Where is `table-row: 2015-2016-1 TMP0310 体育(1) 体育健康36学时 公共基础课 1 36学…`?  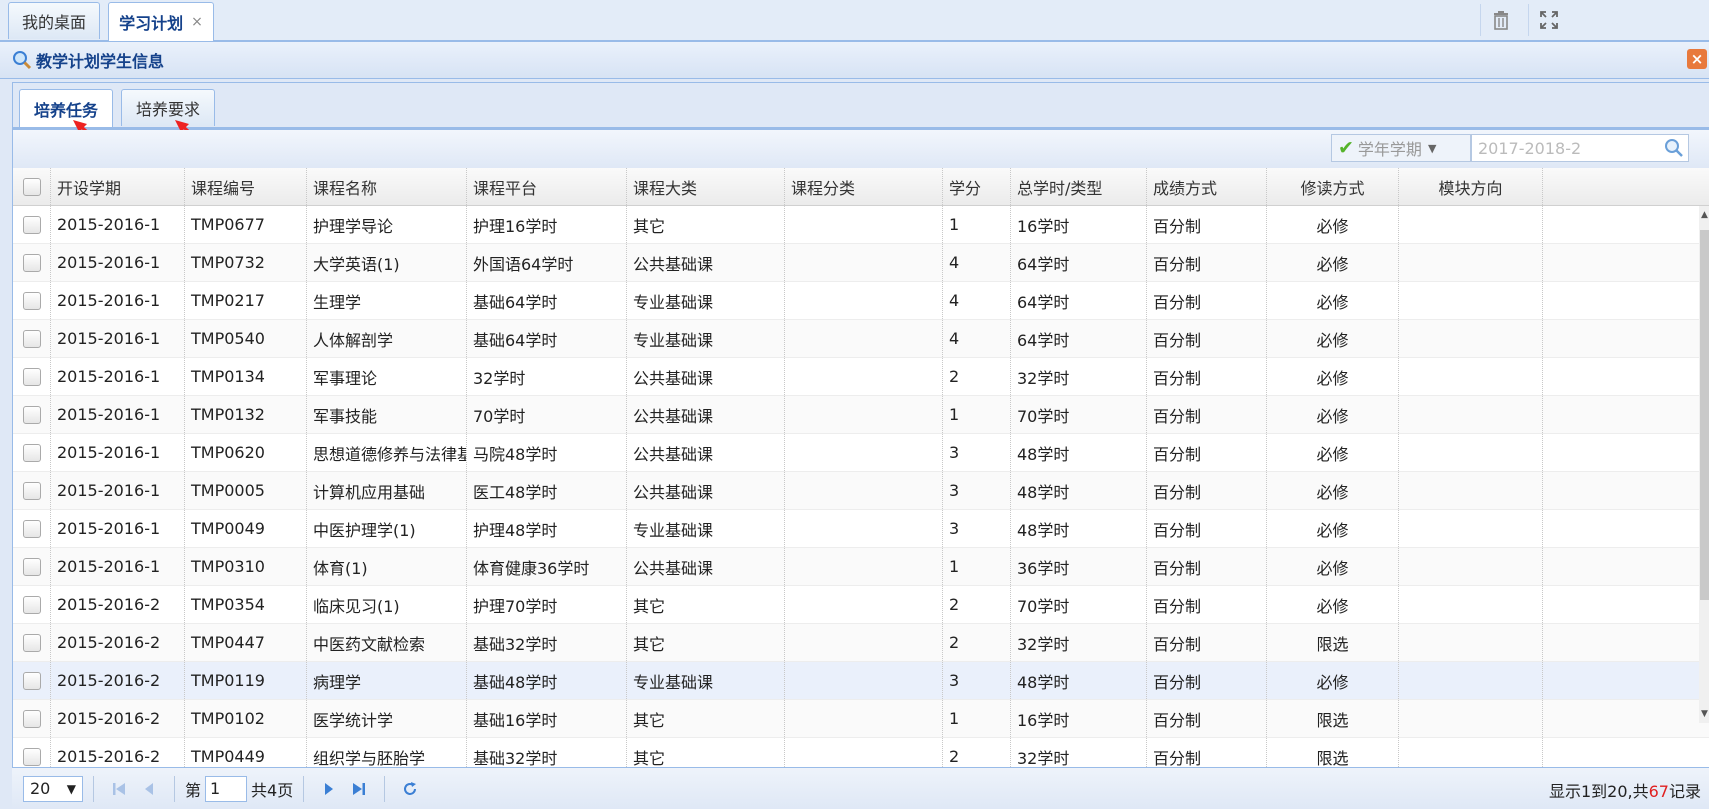 table-row: 2015-2016-1 TMP0310 体育(1) 体育健康36学时 公共基础课 1 36学… is located at coordinates (861, 567).